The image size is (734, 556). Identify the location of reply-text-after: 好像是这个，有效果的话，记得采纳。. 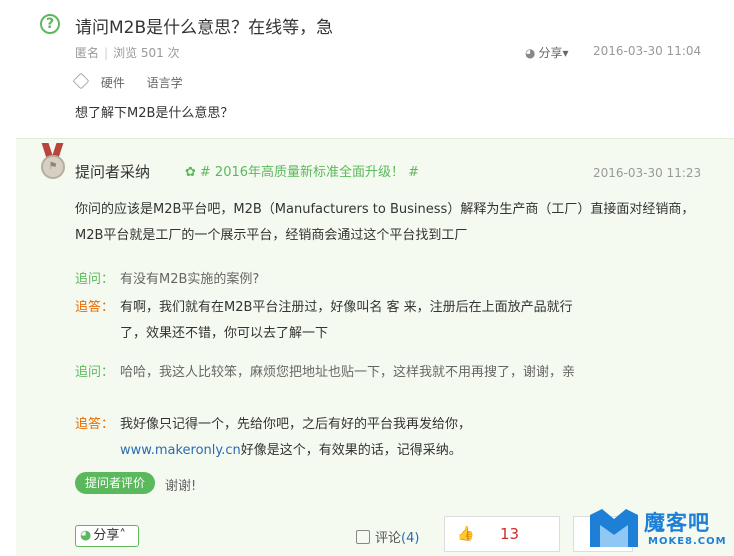
(351, 450).